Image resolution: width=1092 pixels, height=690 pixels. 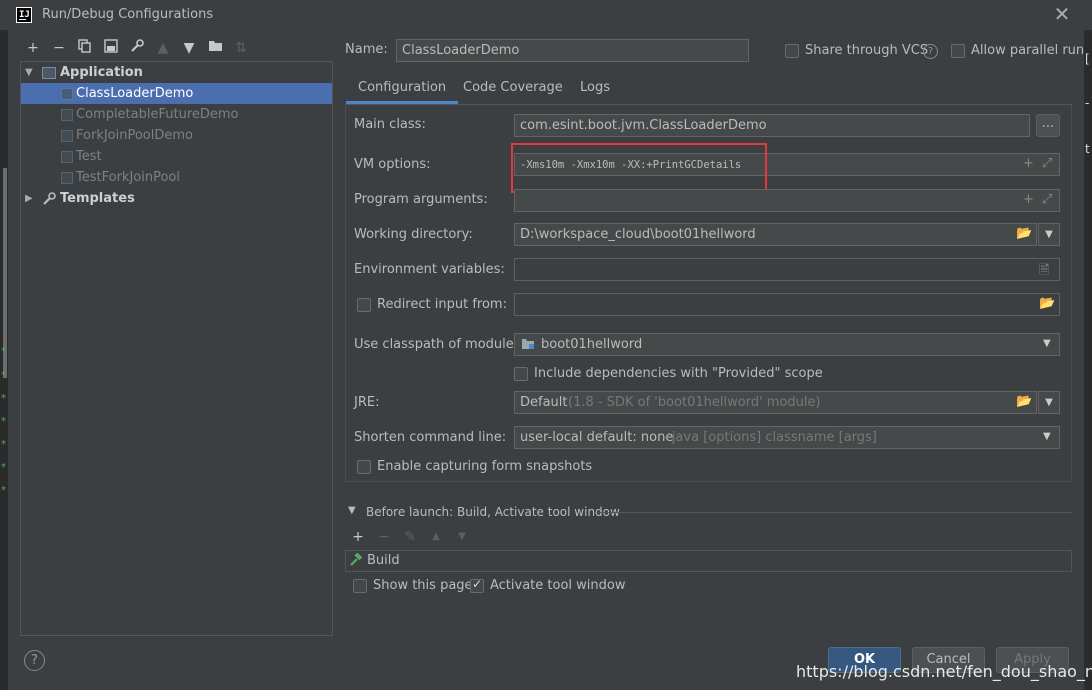 I want to click on tab-code-coverage: Code Coverage, so click(x=513, y=89).